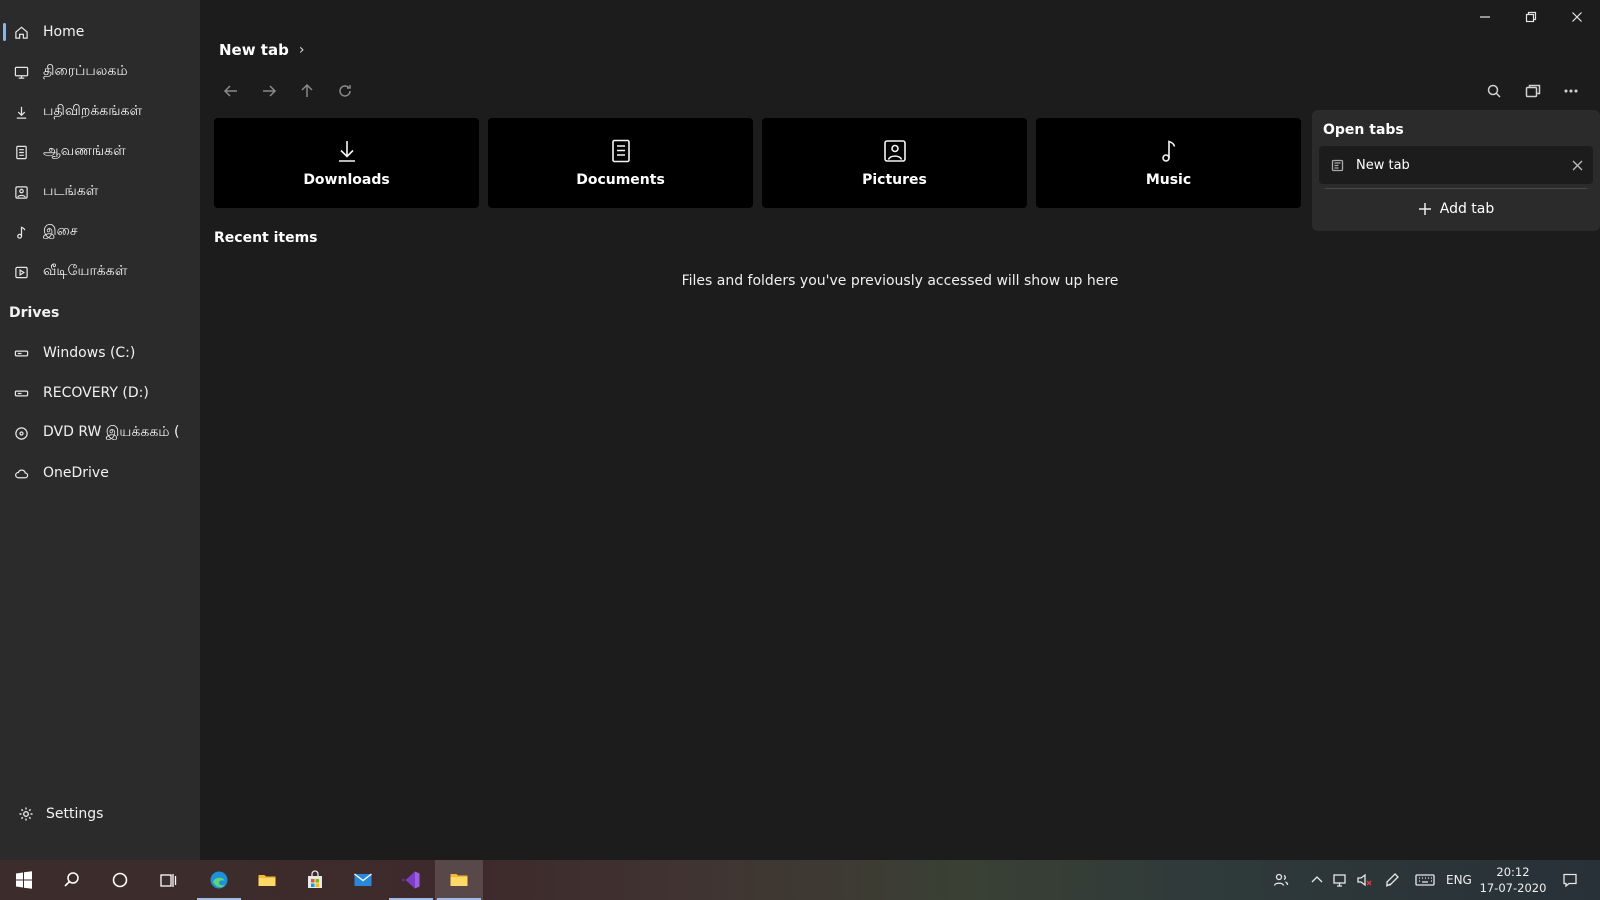  I want to click on sidebar-item-drive-d: RECOVERY (D:), so click(100, 393).